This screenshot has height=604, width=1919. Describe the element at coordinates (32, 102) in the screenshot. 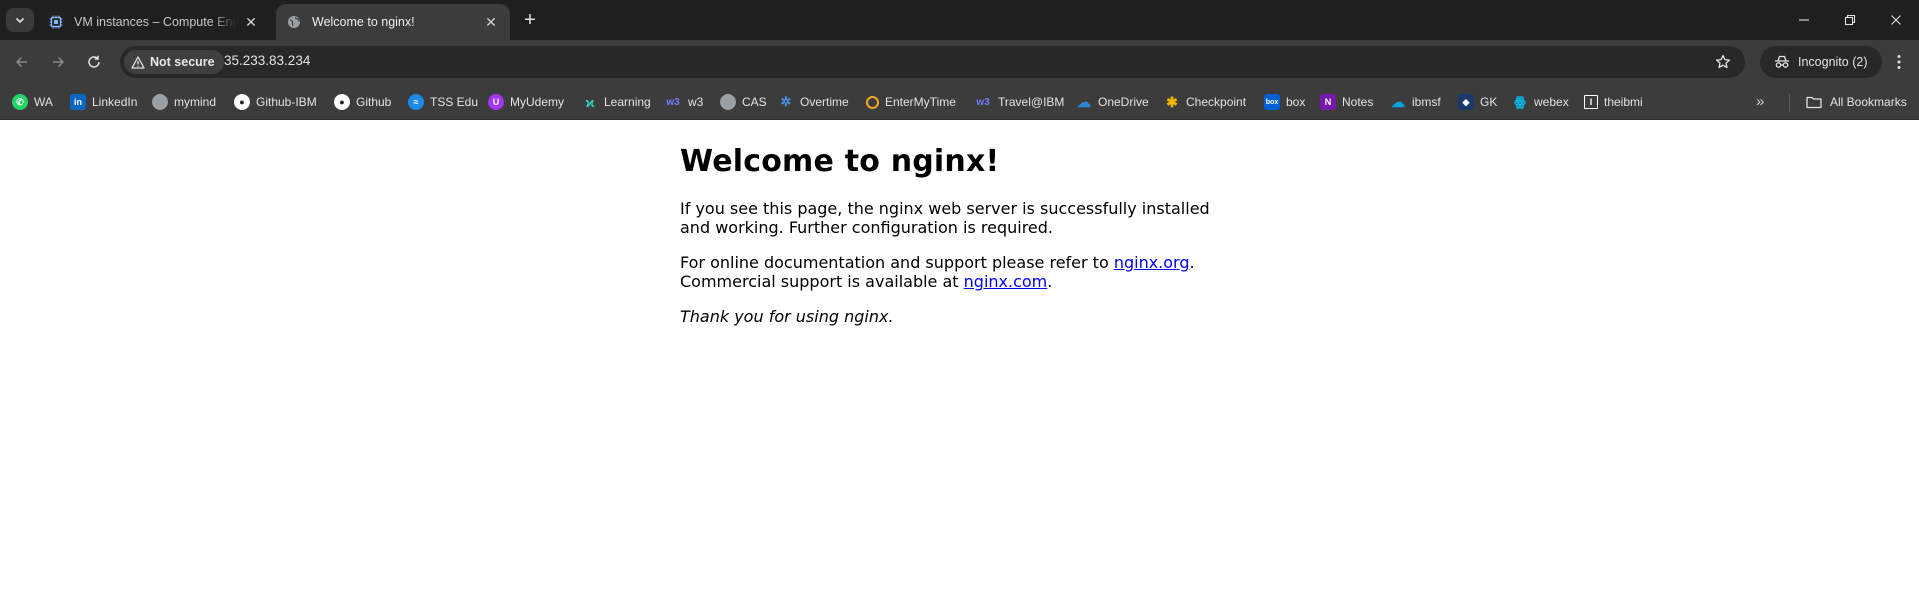

I see `bookmark-wa: ✆ WA` at that location.